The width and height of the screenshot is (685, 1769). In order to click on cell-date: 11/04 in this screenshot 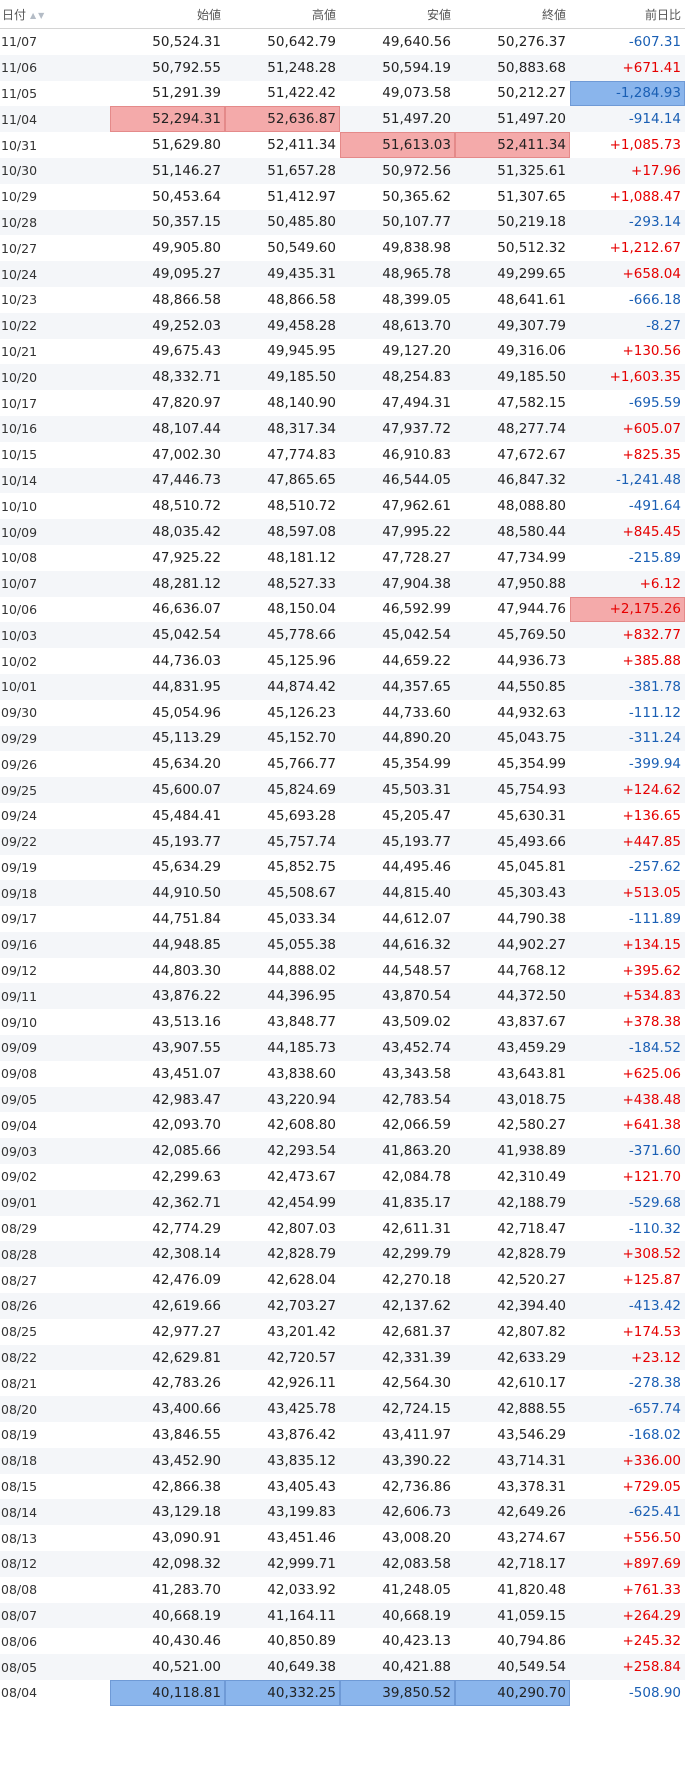, I will do `click(55, 119)`.